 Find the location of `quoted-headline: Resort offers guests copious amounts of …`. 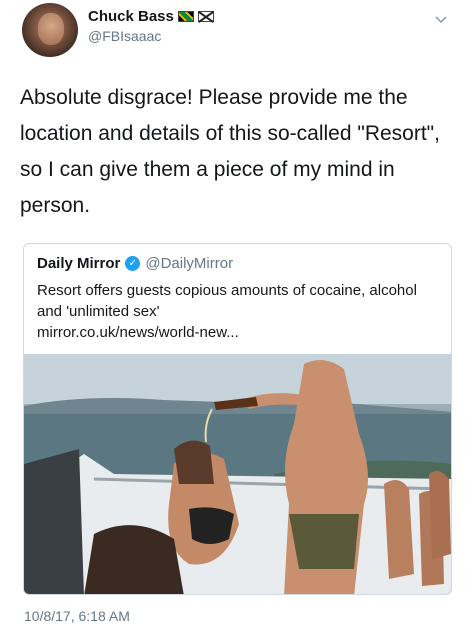

quoted-headline: Resort offers guests copious amounts of … is located at coordinates (227, 301).